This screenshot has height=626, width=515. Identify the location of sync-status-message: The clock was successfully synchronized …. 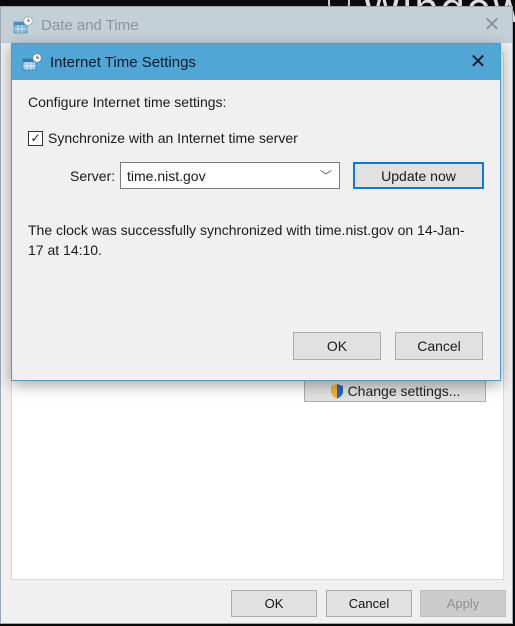
(246, 240).